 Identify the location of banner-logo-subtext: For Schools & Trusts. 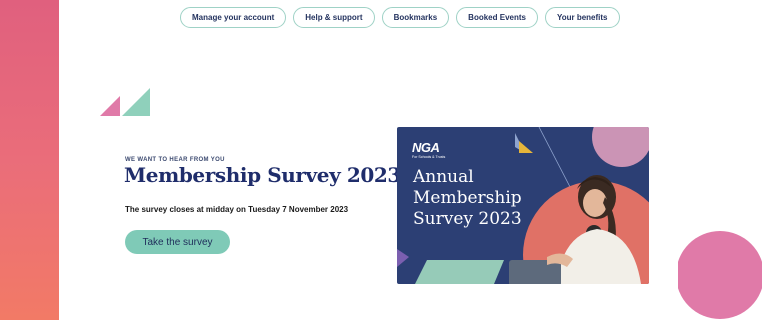
(429, 157).